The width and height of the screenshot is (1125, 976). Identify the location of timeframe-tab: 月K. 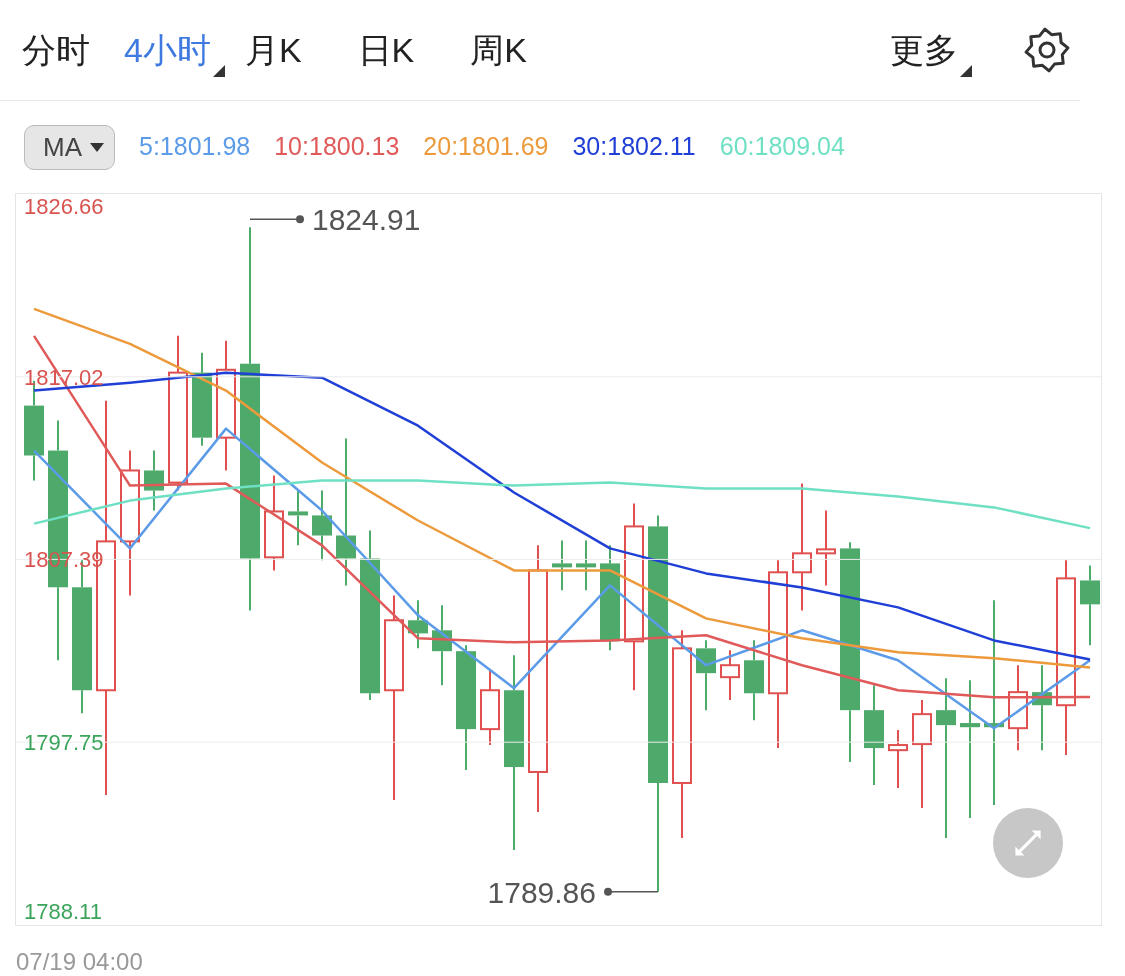
(273, 50).